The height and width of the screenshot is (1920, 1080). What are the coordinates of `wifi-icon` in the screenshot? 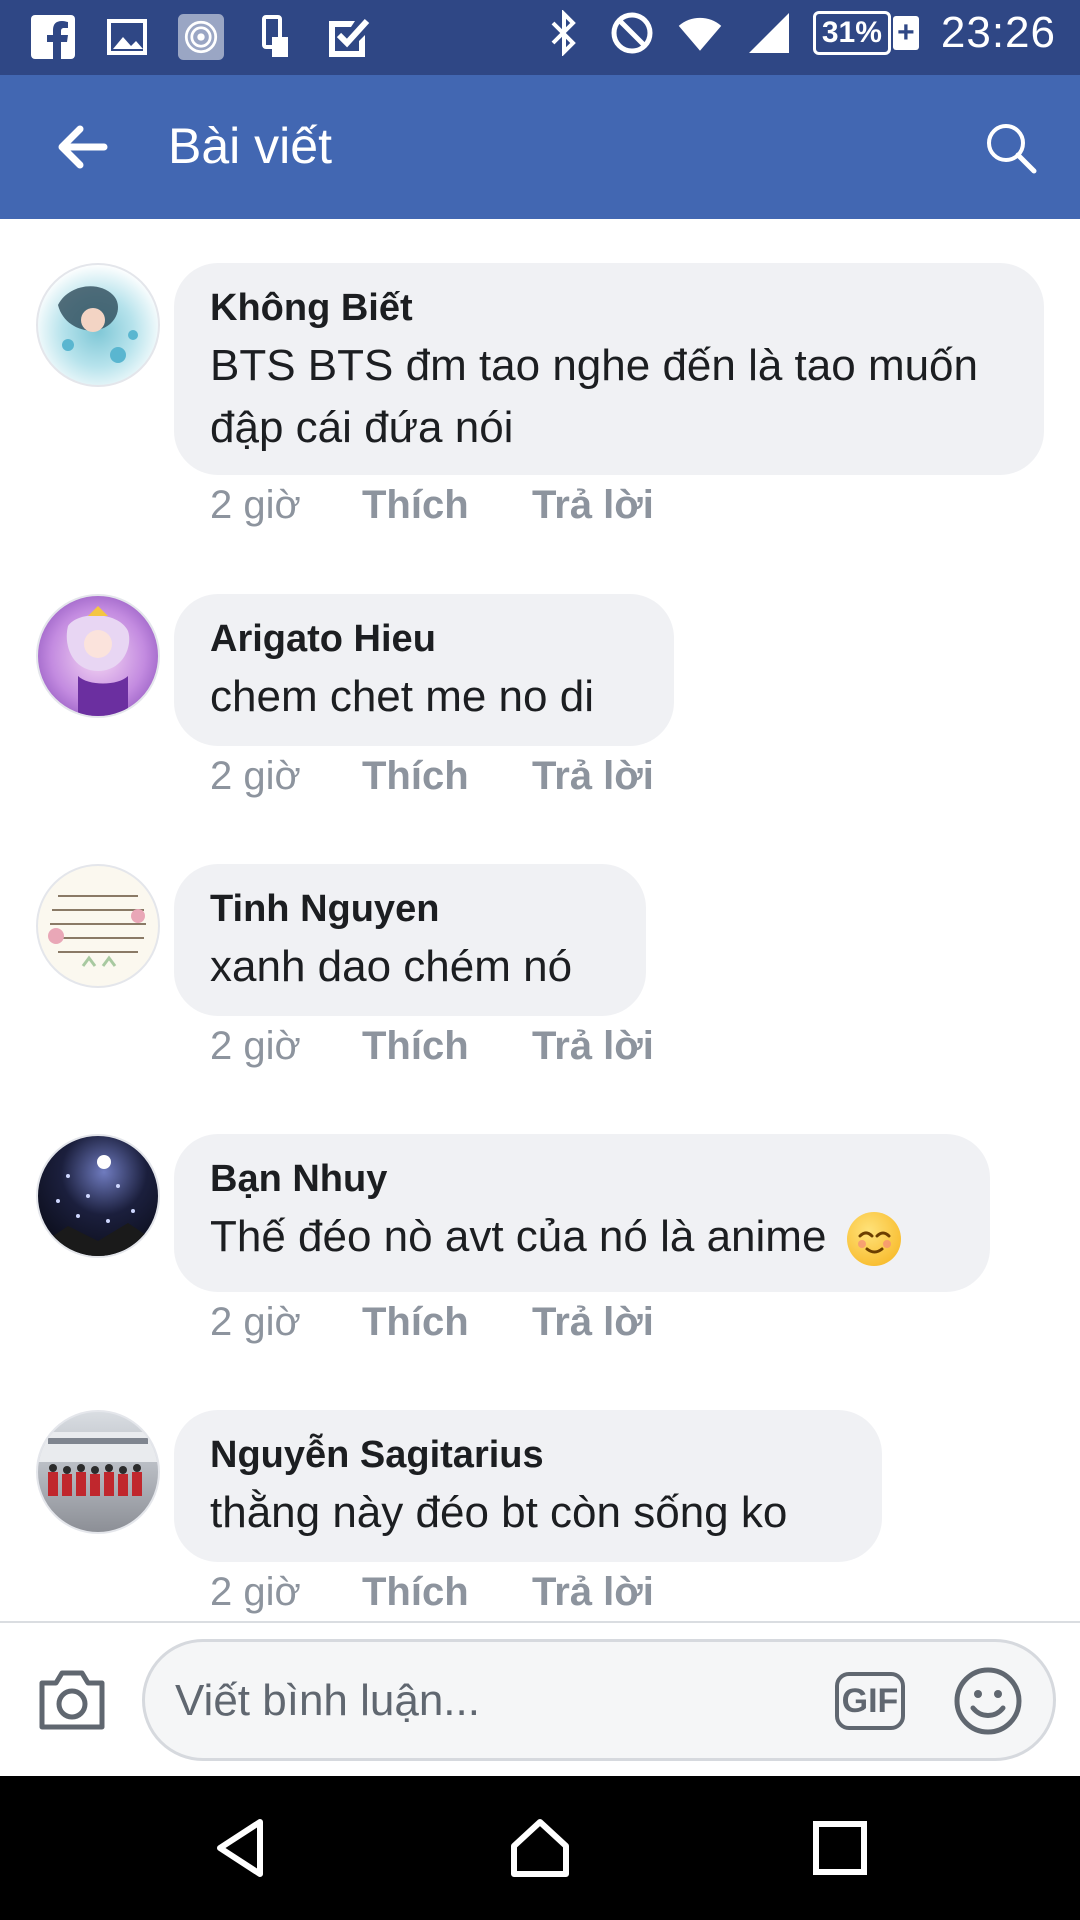 It's located at (700, 33).